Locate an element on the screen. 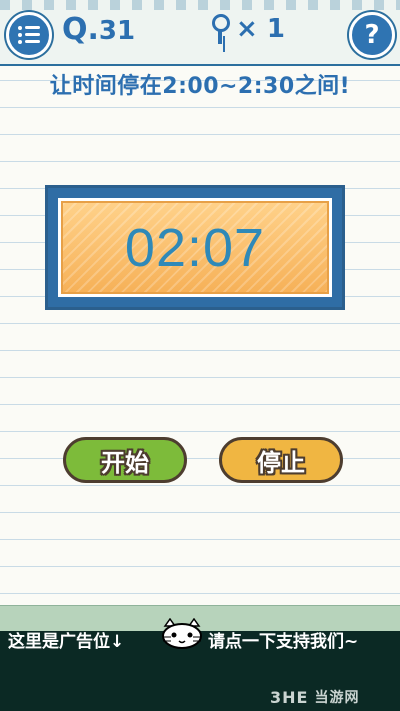  key-icon is located at coordinates (220, 29).